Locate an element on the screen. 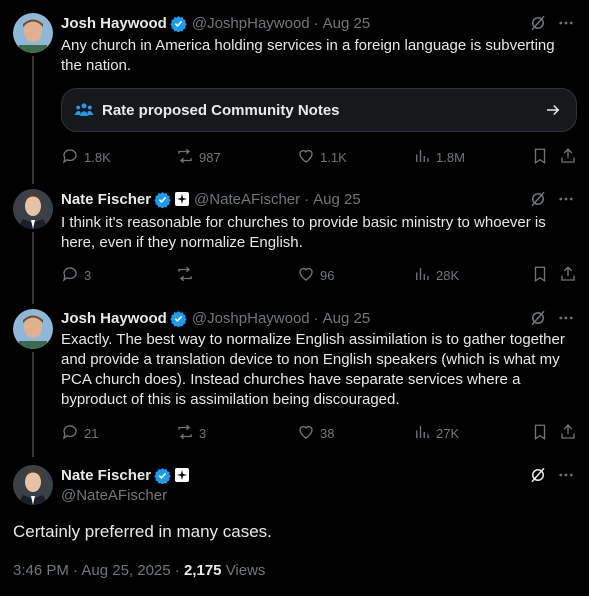 The height and width of the screenshot is (596, 589). views-button: 27K is located at coordinates (436, 433).